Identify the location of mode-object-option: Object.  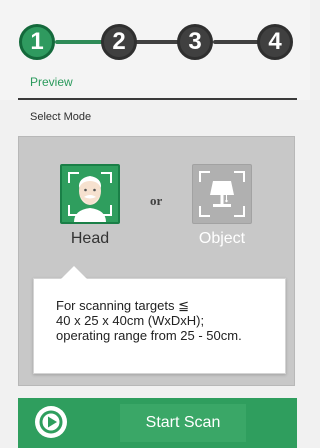
(222, 206).